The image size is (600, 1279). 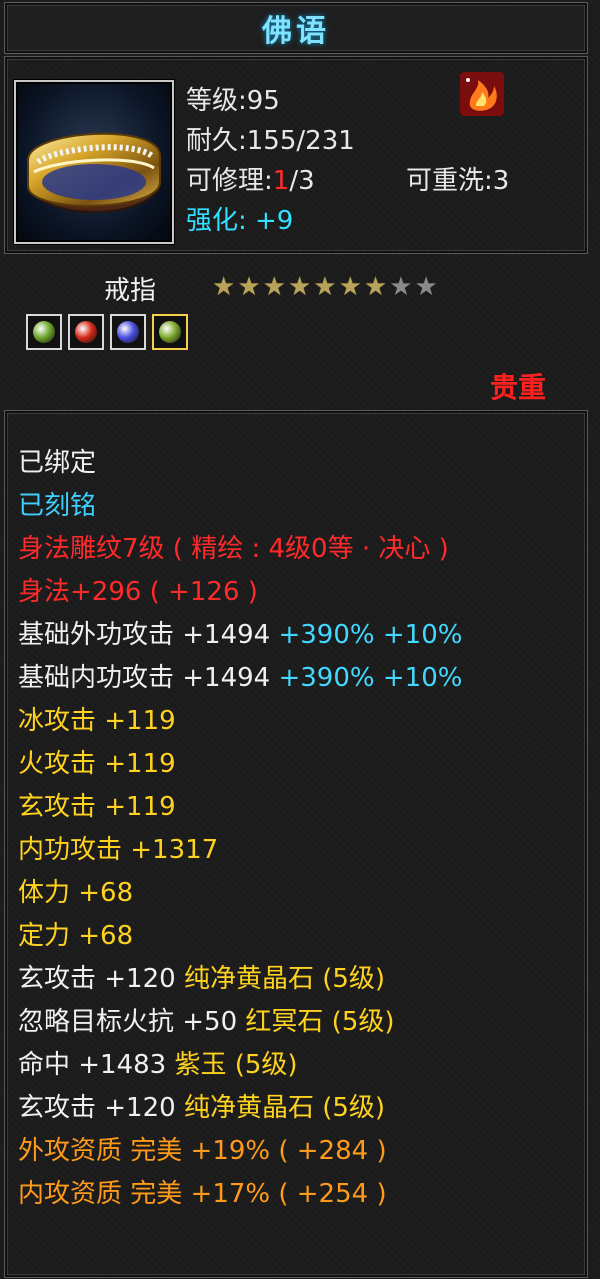 What do you see at coordinates (130, 291) in the screenshot?
I see `item-type: 戒指` at bounding box center [130, 291].